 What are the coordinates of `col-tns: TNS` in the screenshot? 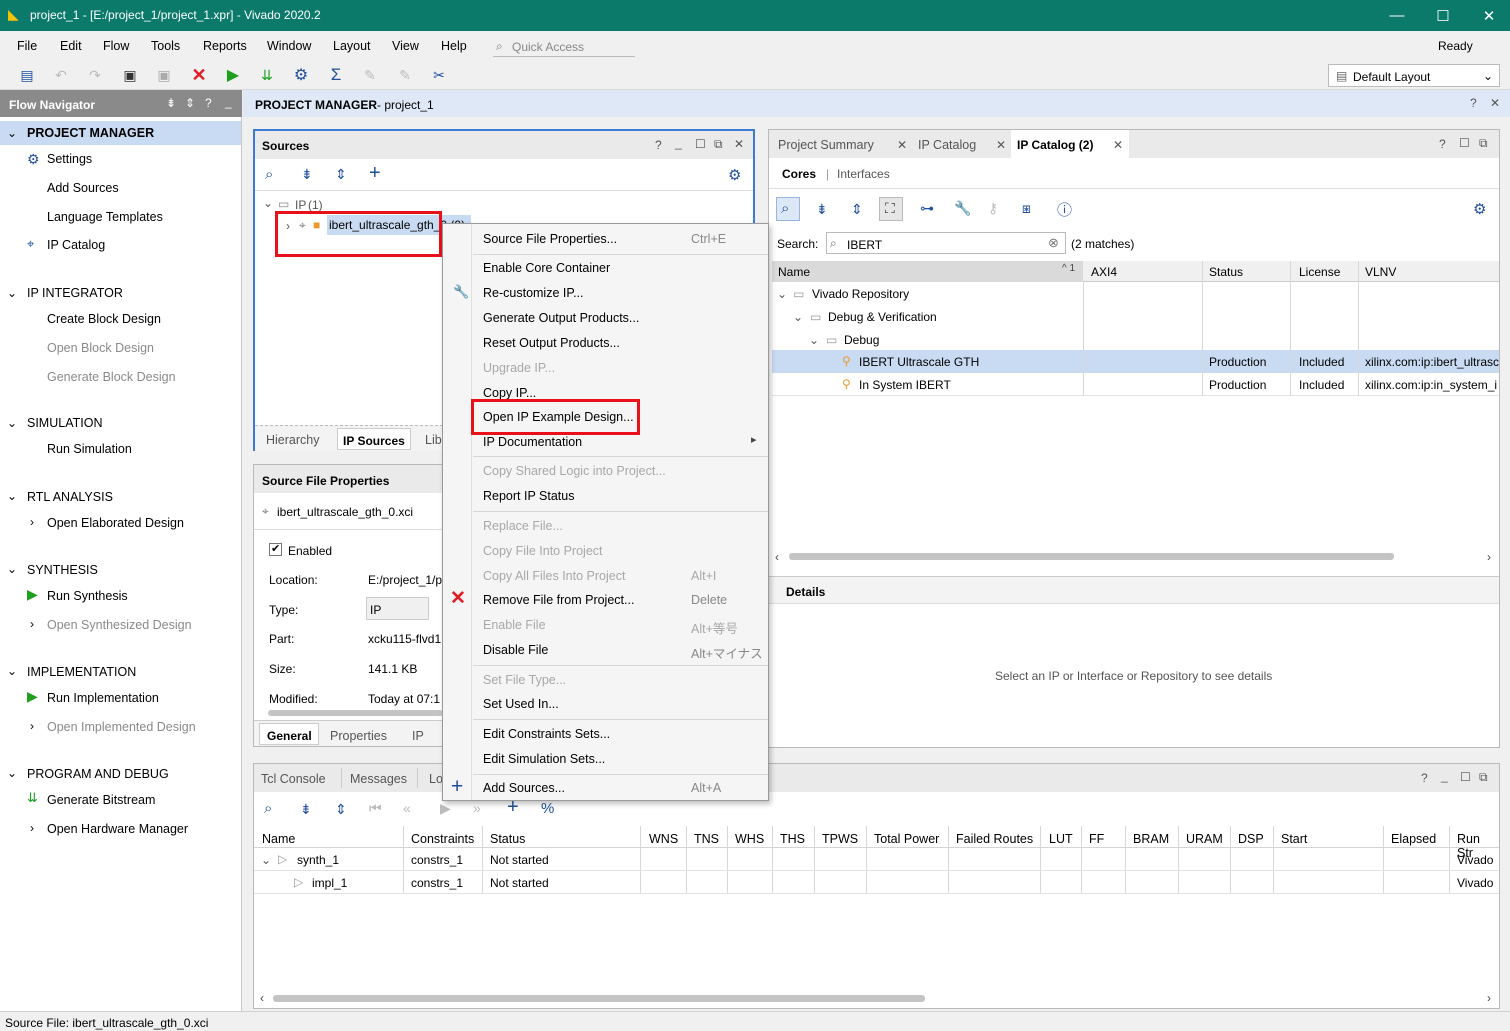 It's located at (706, 839).